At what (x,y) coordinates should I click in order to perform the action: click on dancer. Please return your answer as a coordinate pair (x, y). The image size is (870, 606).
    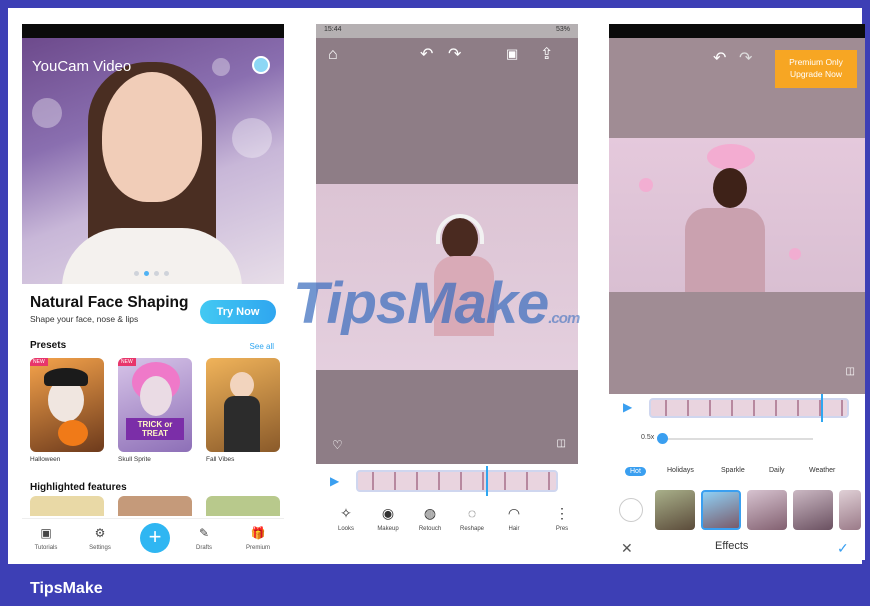
    Looking at the image, I should click on (730, 188).